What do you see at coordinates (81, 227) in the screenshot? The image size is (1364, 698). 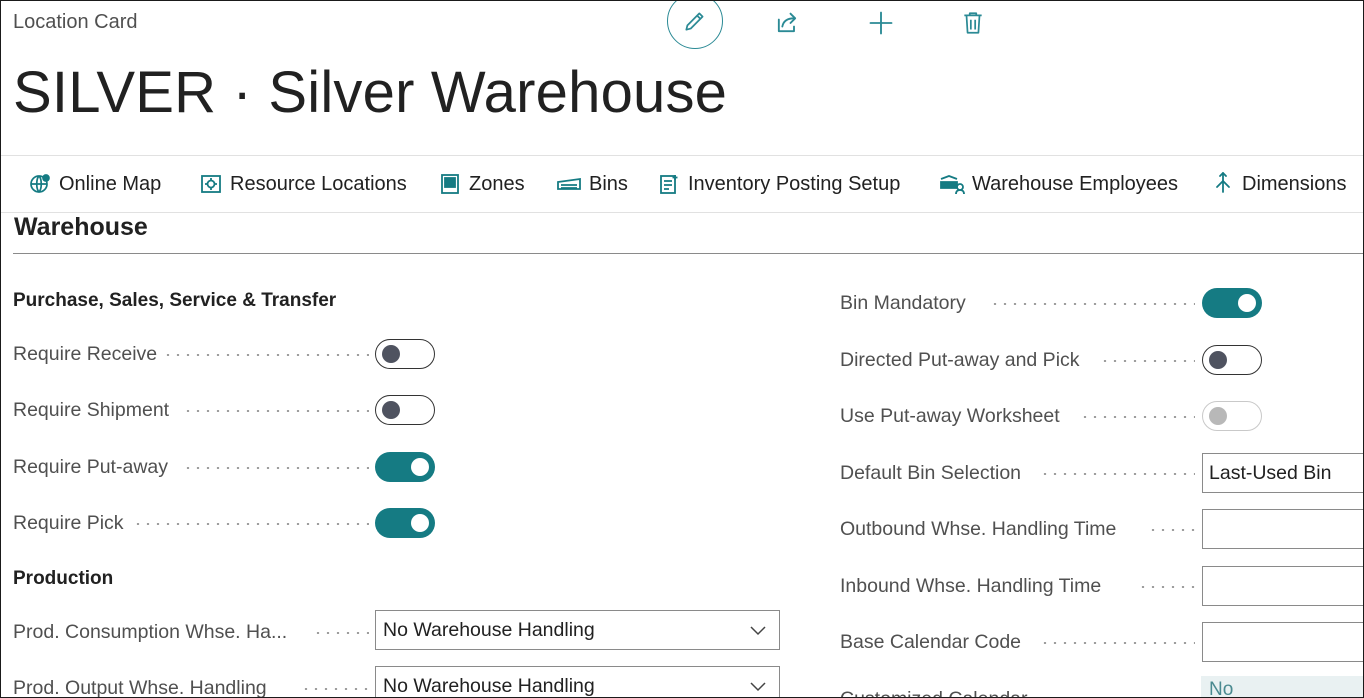 I see `section-title: Warehouse` at bounding box center [81, 227].